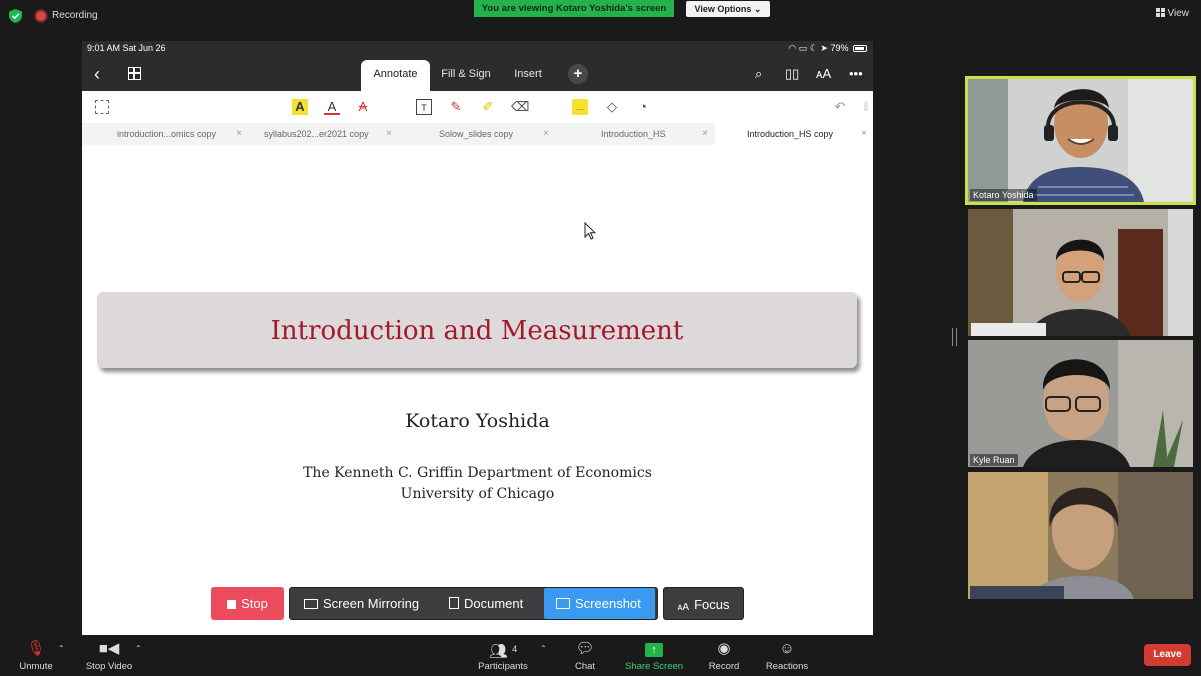 This screenshot has width=1201, height=676. What do you see at coordinates (61, 648) in the screenshot?
I see `audio-options-chevron-icon: ⌃` at bounding box center [61, 648].